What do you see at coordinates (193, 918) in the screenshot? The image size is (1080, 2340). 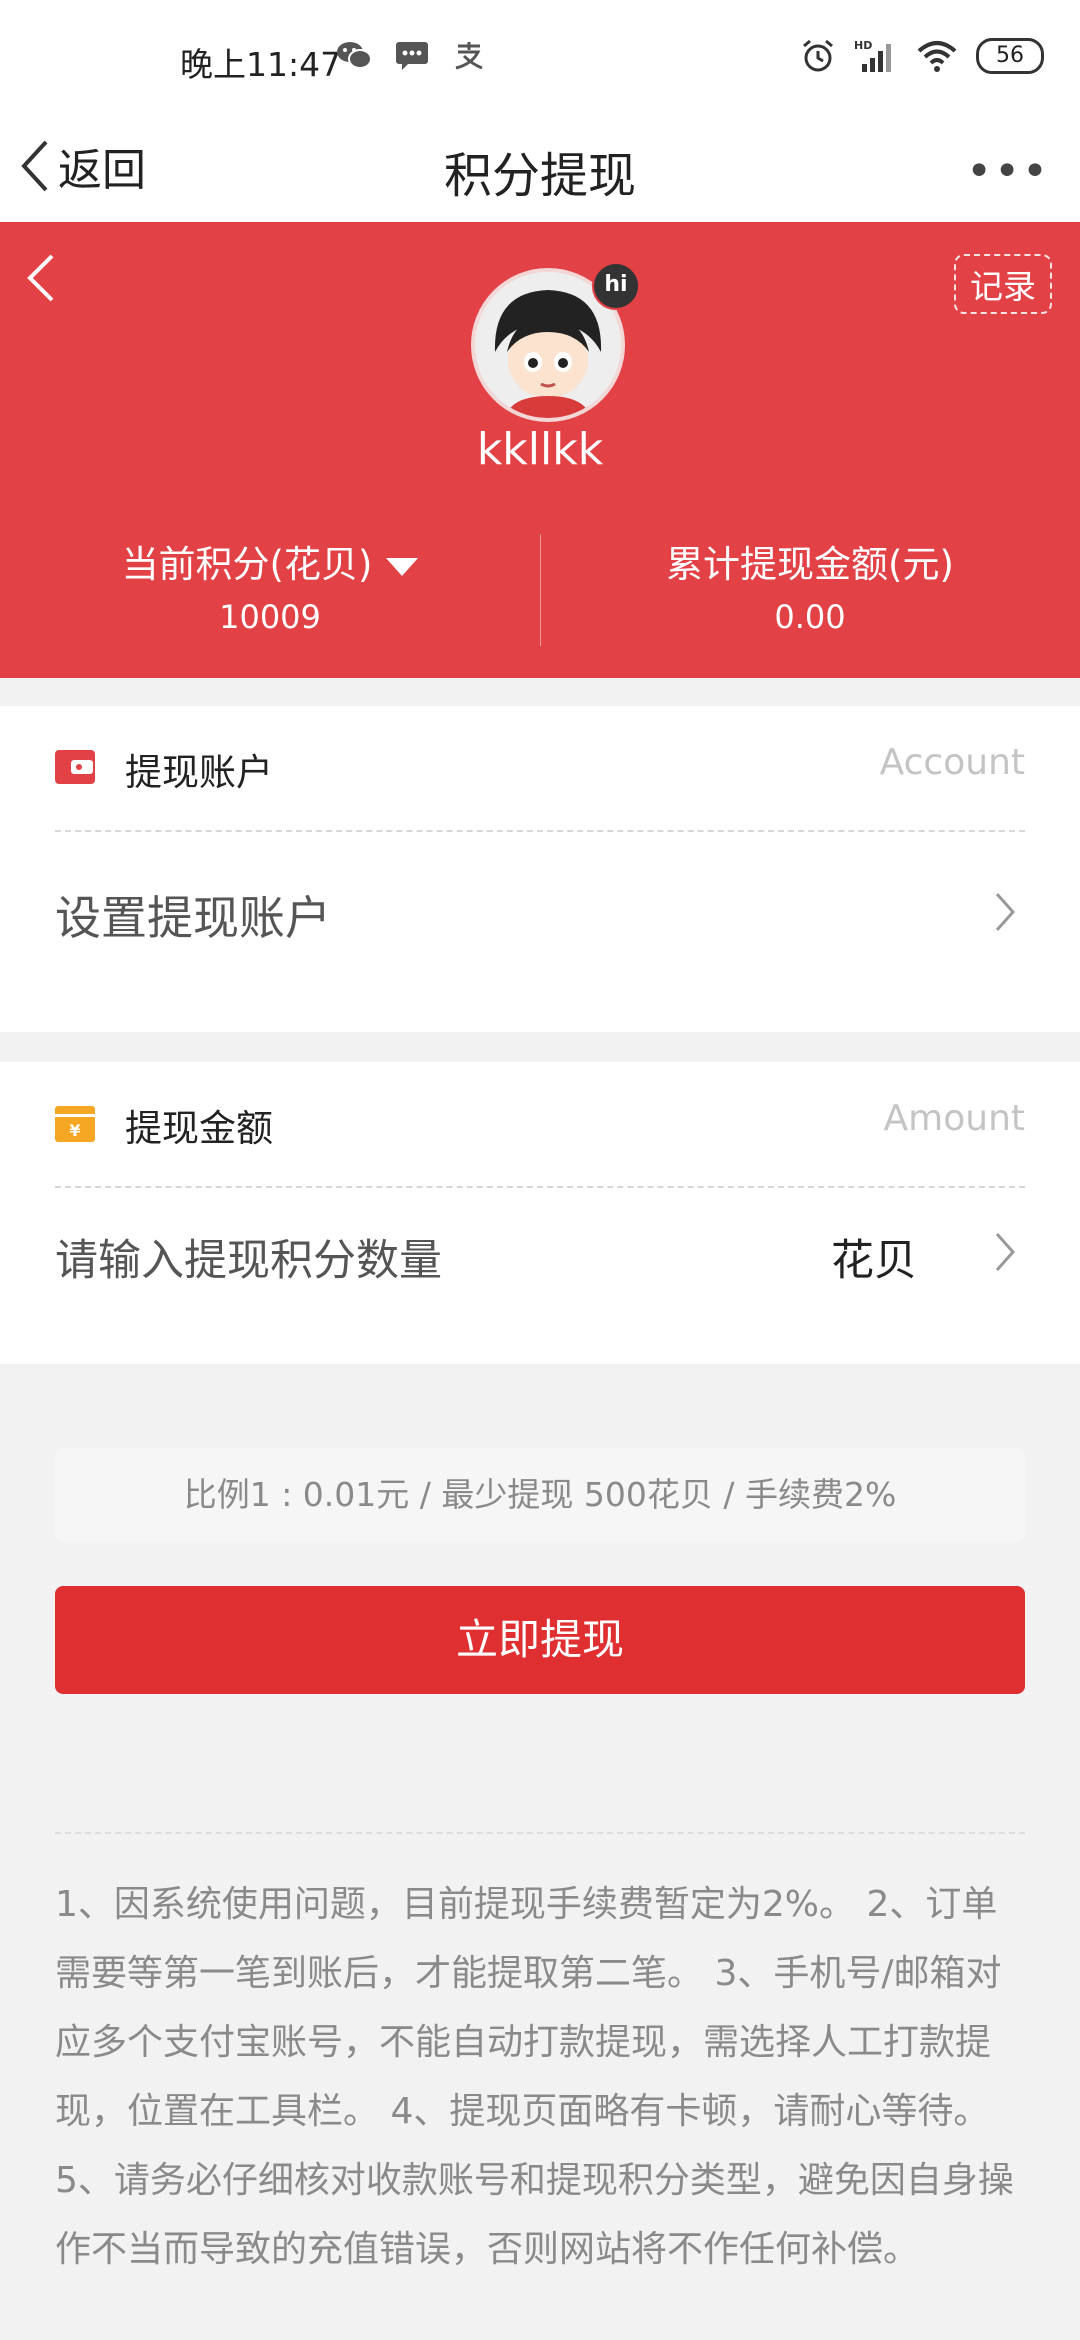 I see `set-account-label: 设置提现账户` at bounding box center [193, 918].